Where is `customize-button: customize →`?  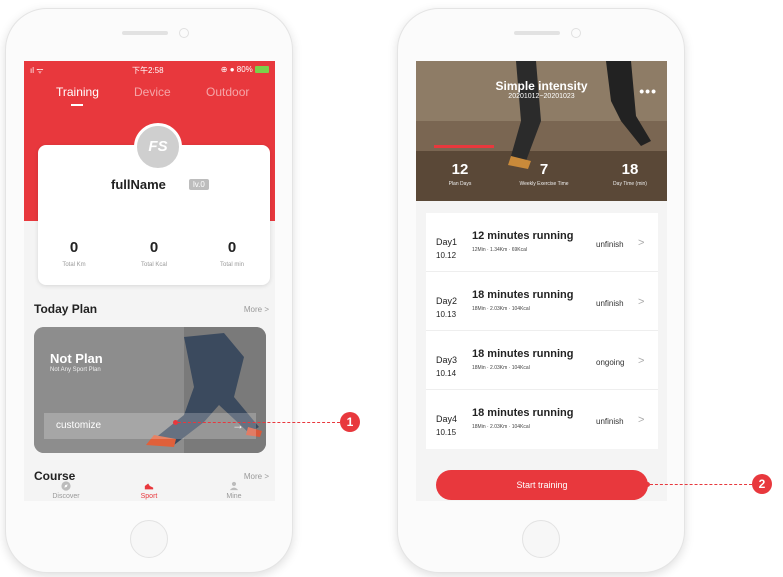 customize-button: customize → is located at coordinates (150, 426).